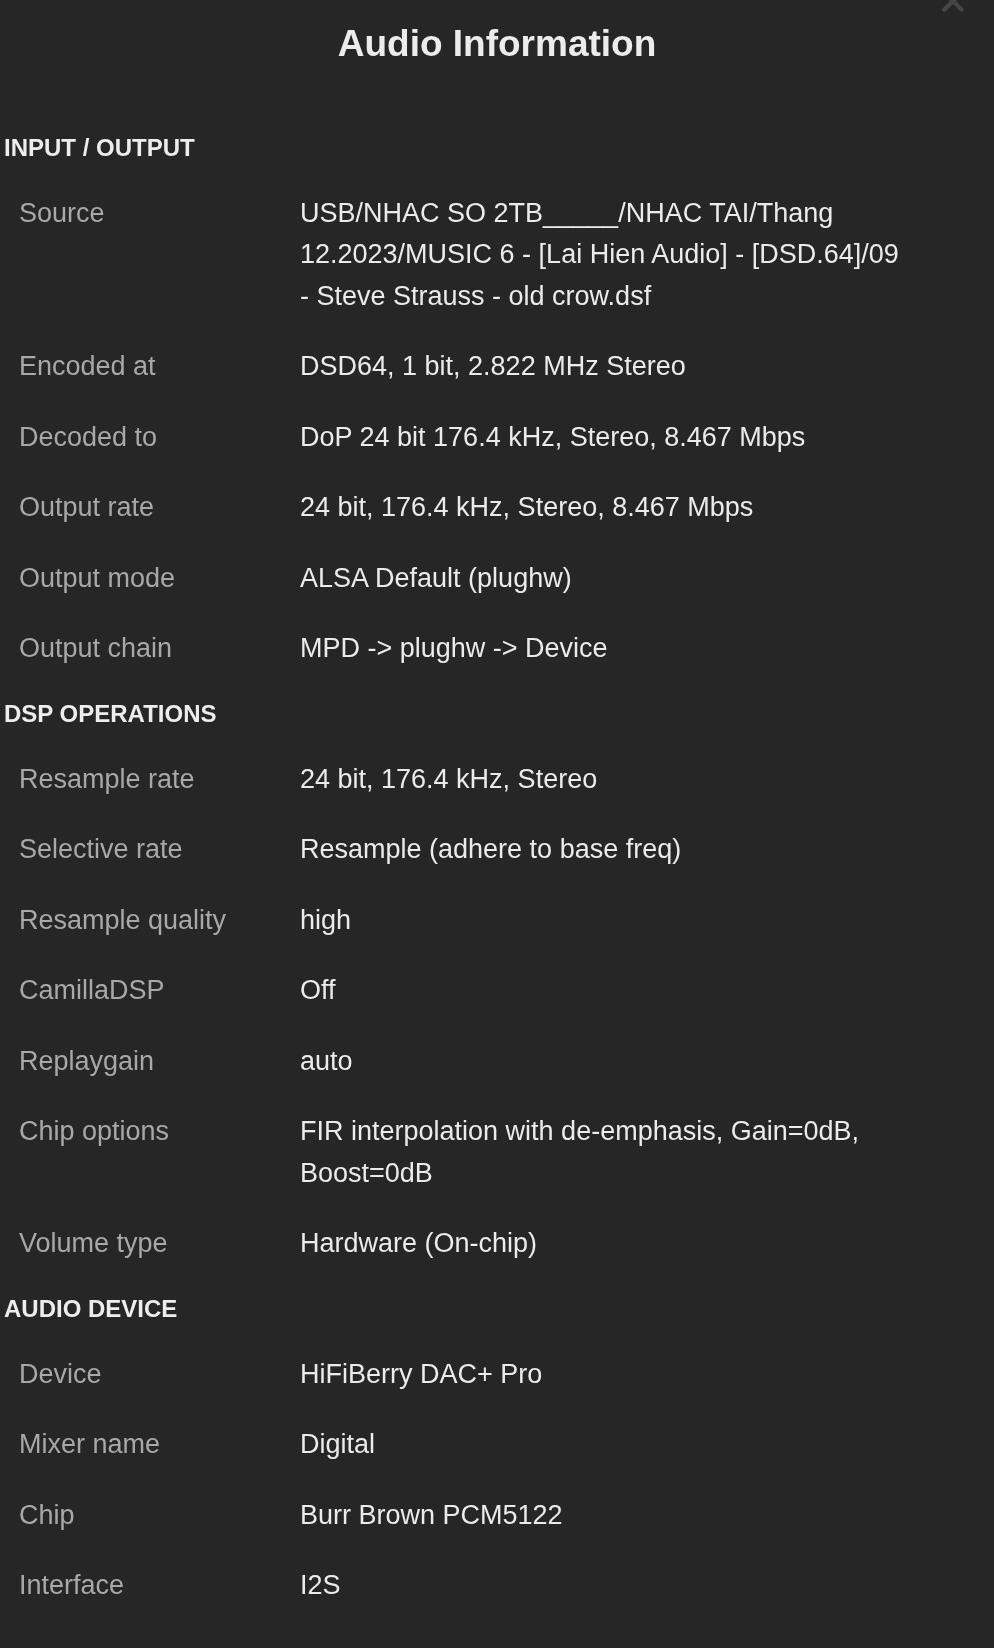  Describe the element at coordinates (96, 648) in the screenshot. I see `info-label: Output chain` at that location.